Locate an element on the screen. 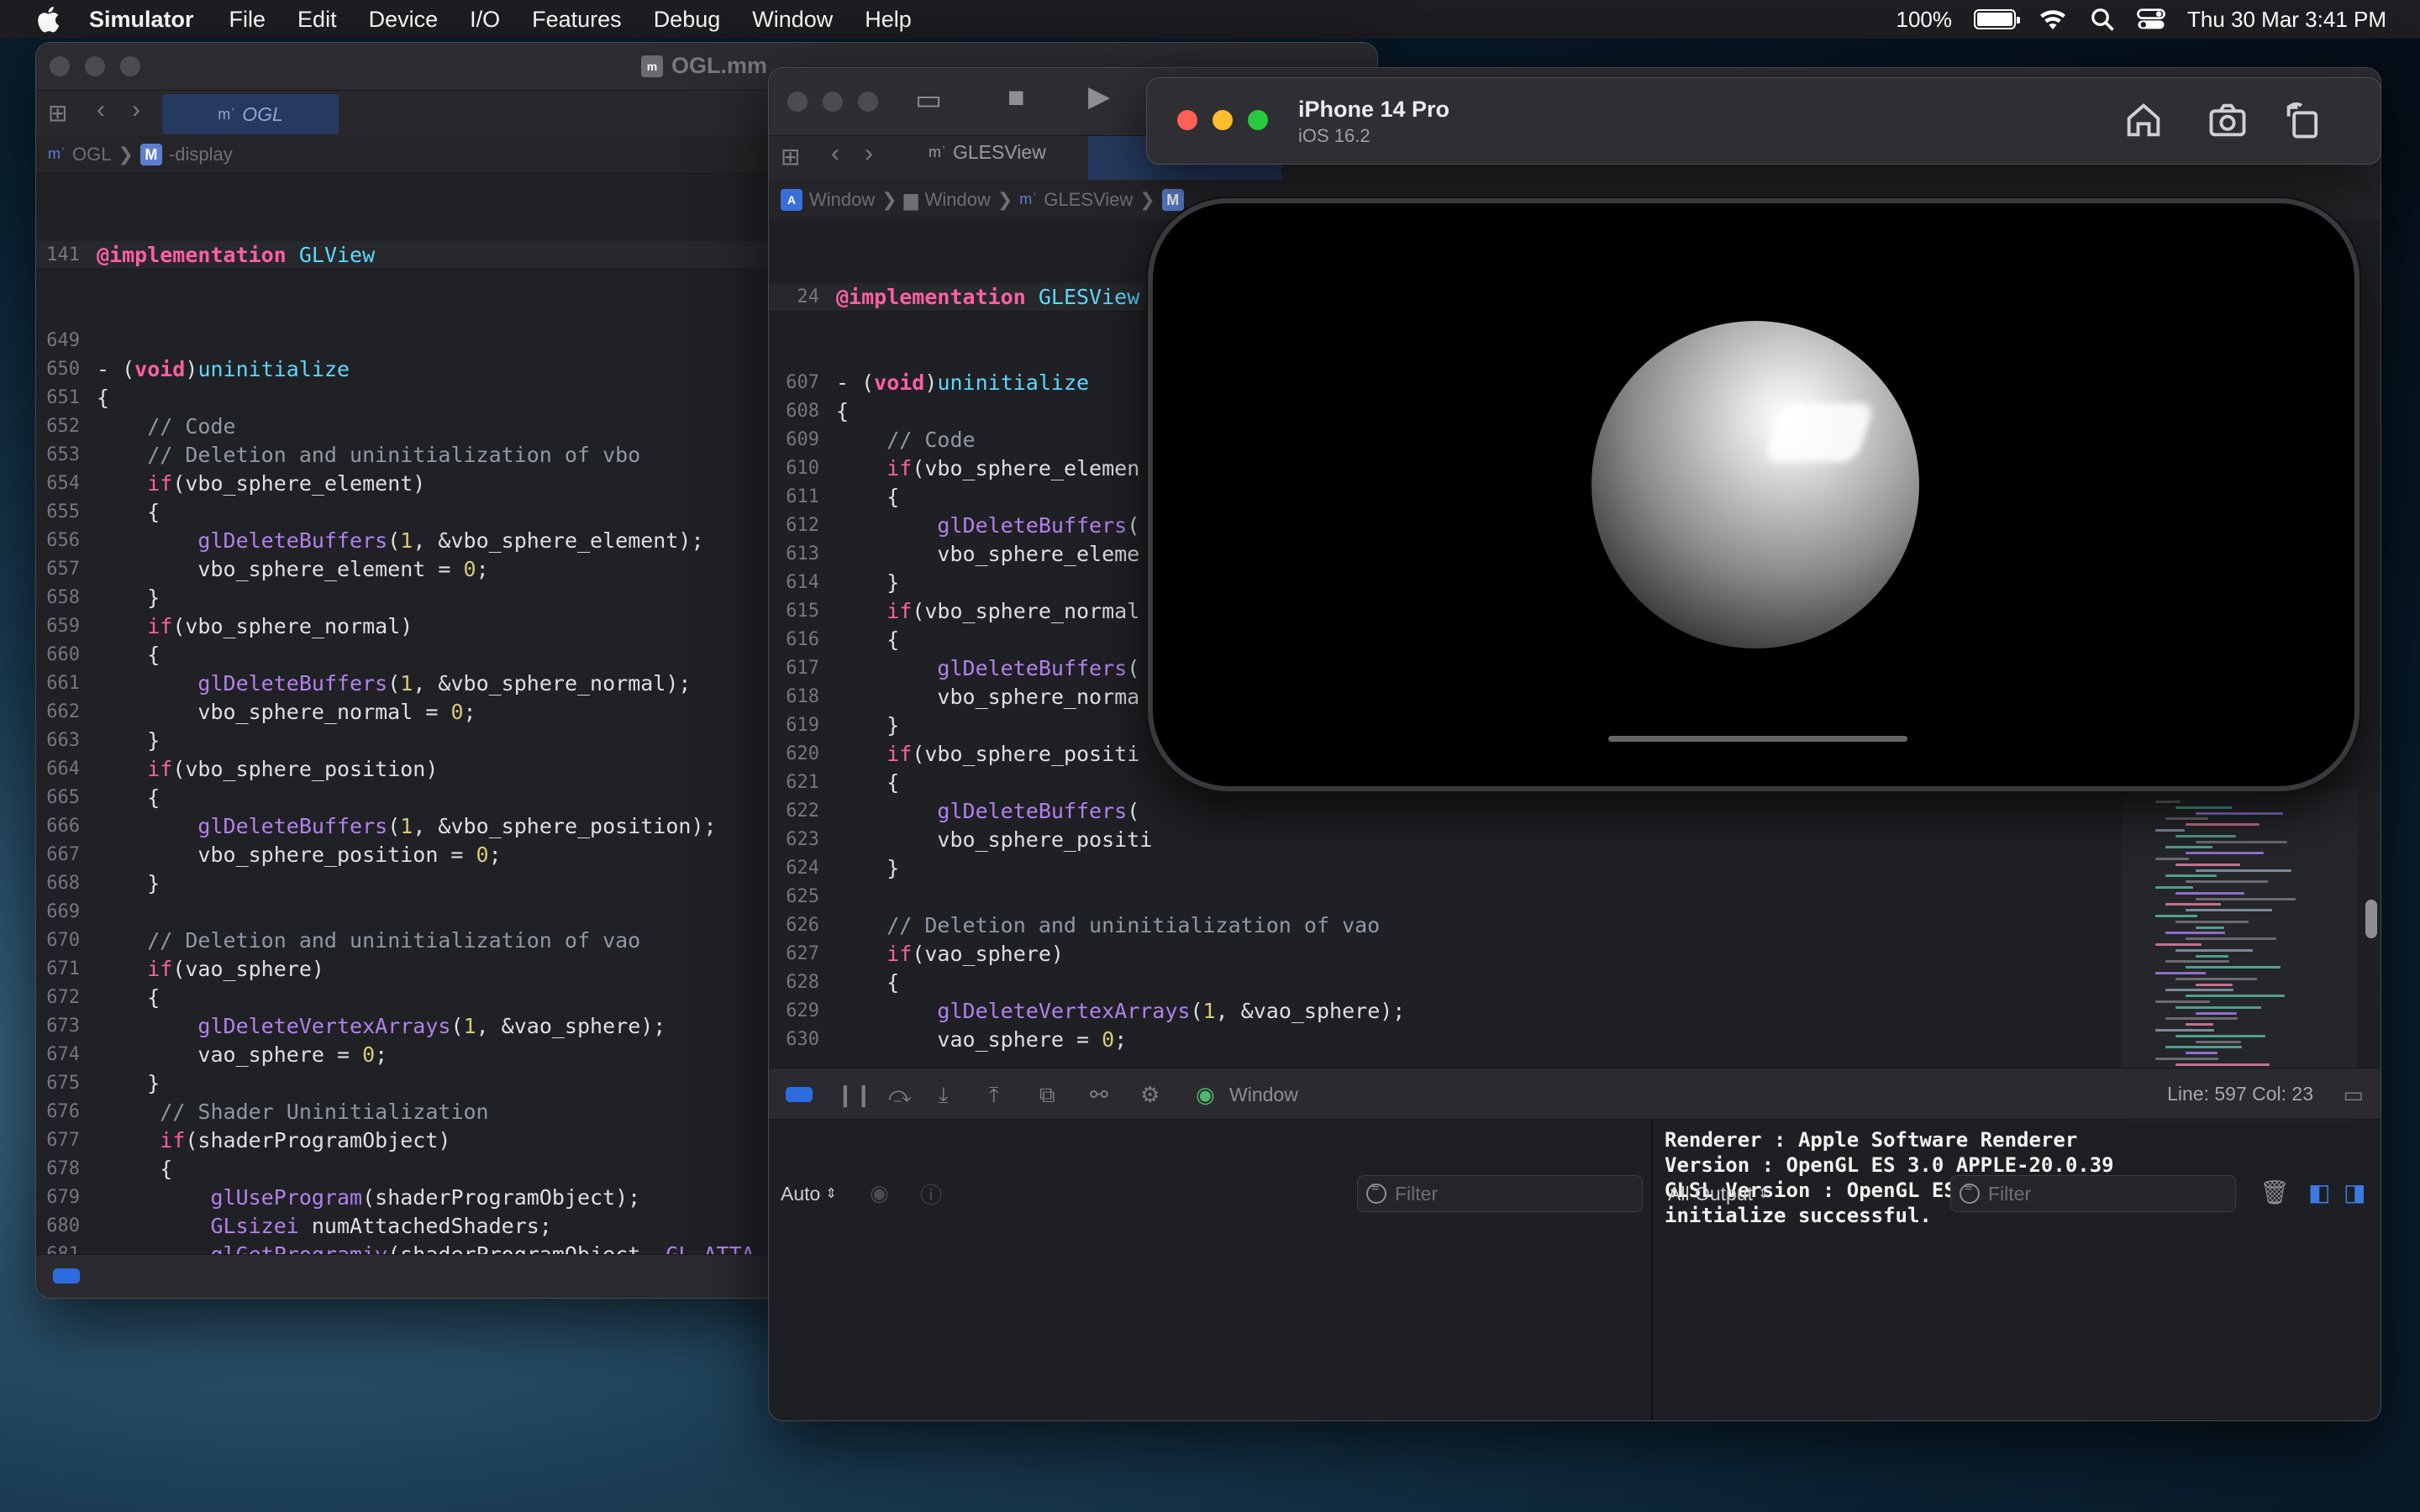 Image resolution: width=2420 pixels, height=1512 pixels. menu-edit: Edit is located at coordinates (317, 20).